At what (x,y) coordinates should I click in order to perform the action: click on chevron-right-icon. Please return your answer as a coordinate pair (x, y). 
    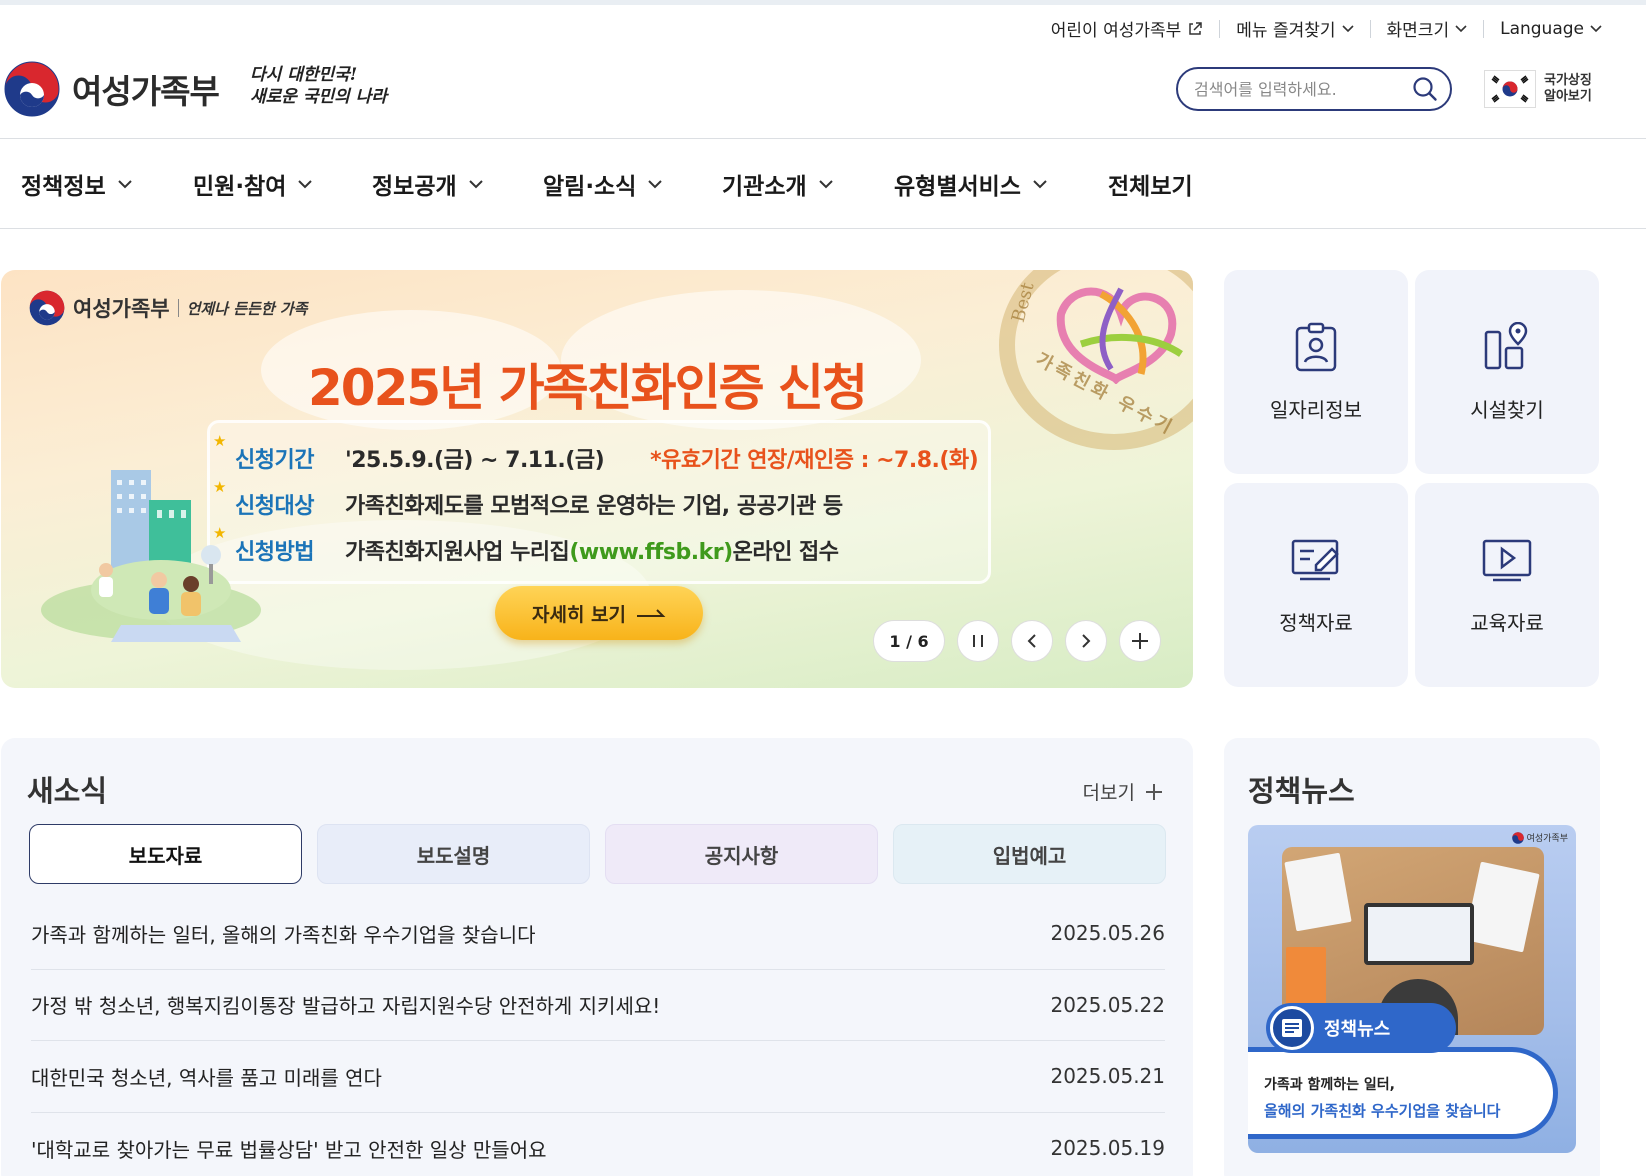
    Looking at the image, I should click on (1086, 641).